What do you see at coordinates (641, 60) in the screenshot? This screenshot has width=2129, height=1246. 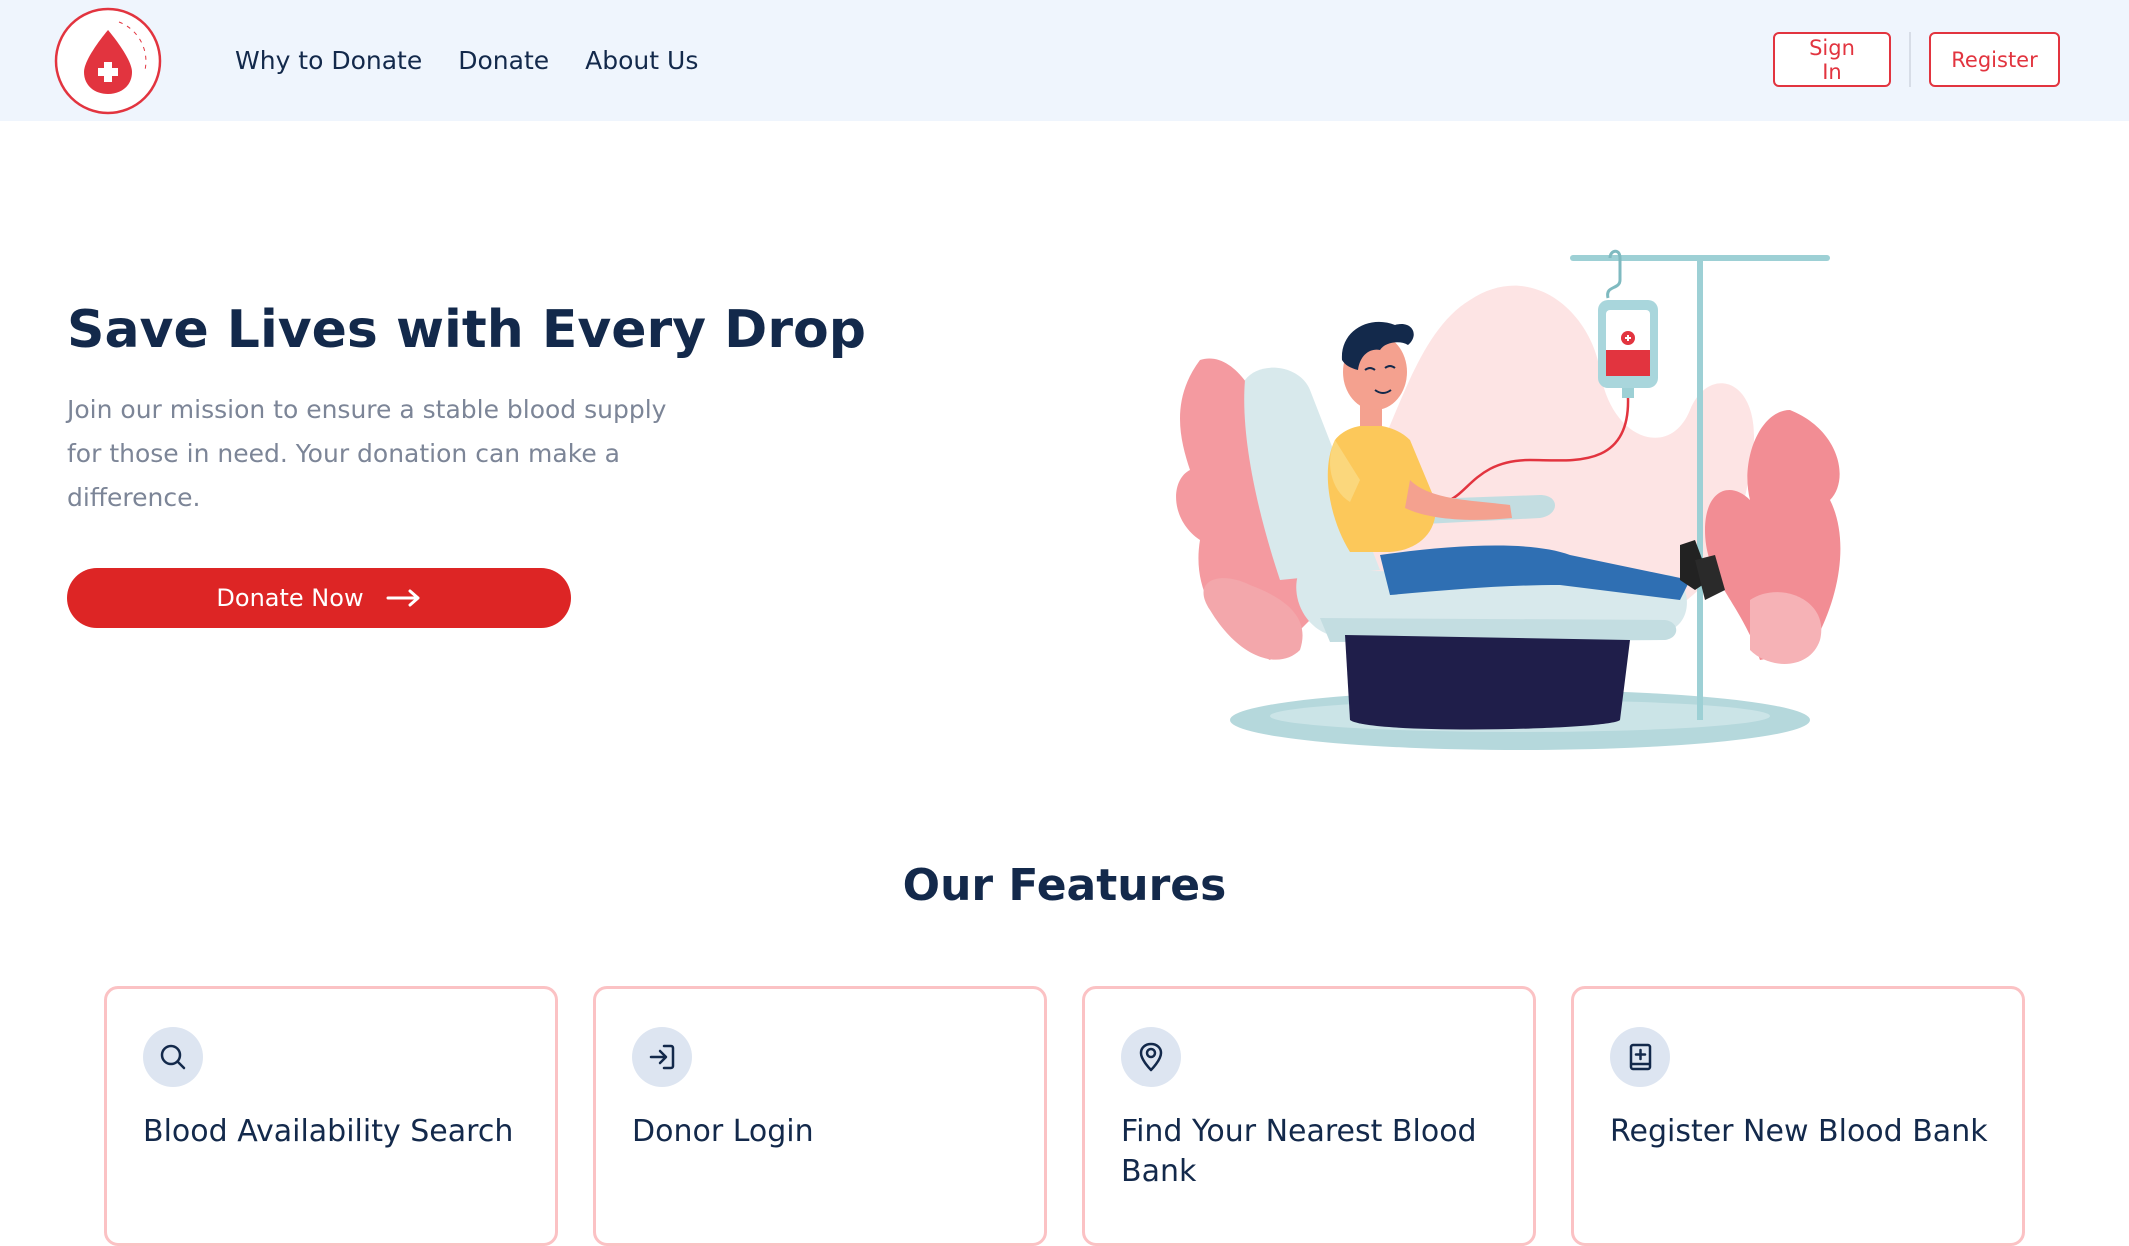 I see `nav-about-us: About Us` at bounding box center [641, 60].